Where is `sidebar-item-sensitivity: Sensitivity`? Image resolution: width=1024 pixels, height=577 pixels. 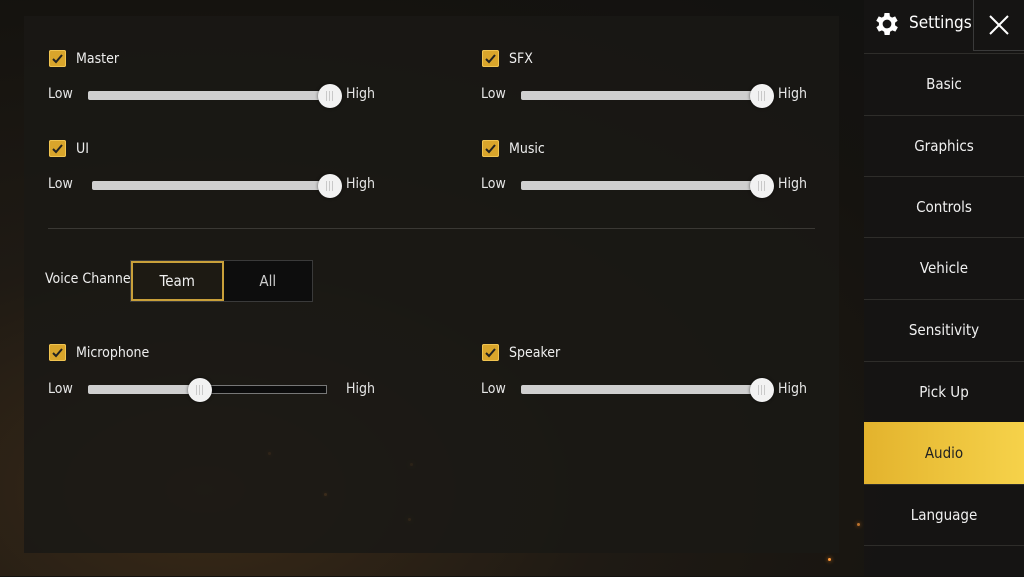
sidebar-item-sensitivity: Sensitivity is located at coordinates (944, 329).